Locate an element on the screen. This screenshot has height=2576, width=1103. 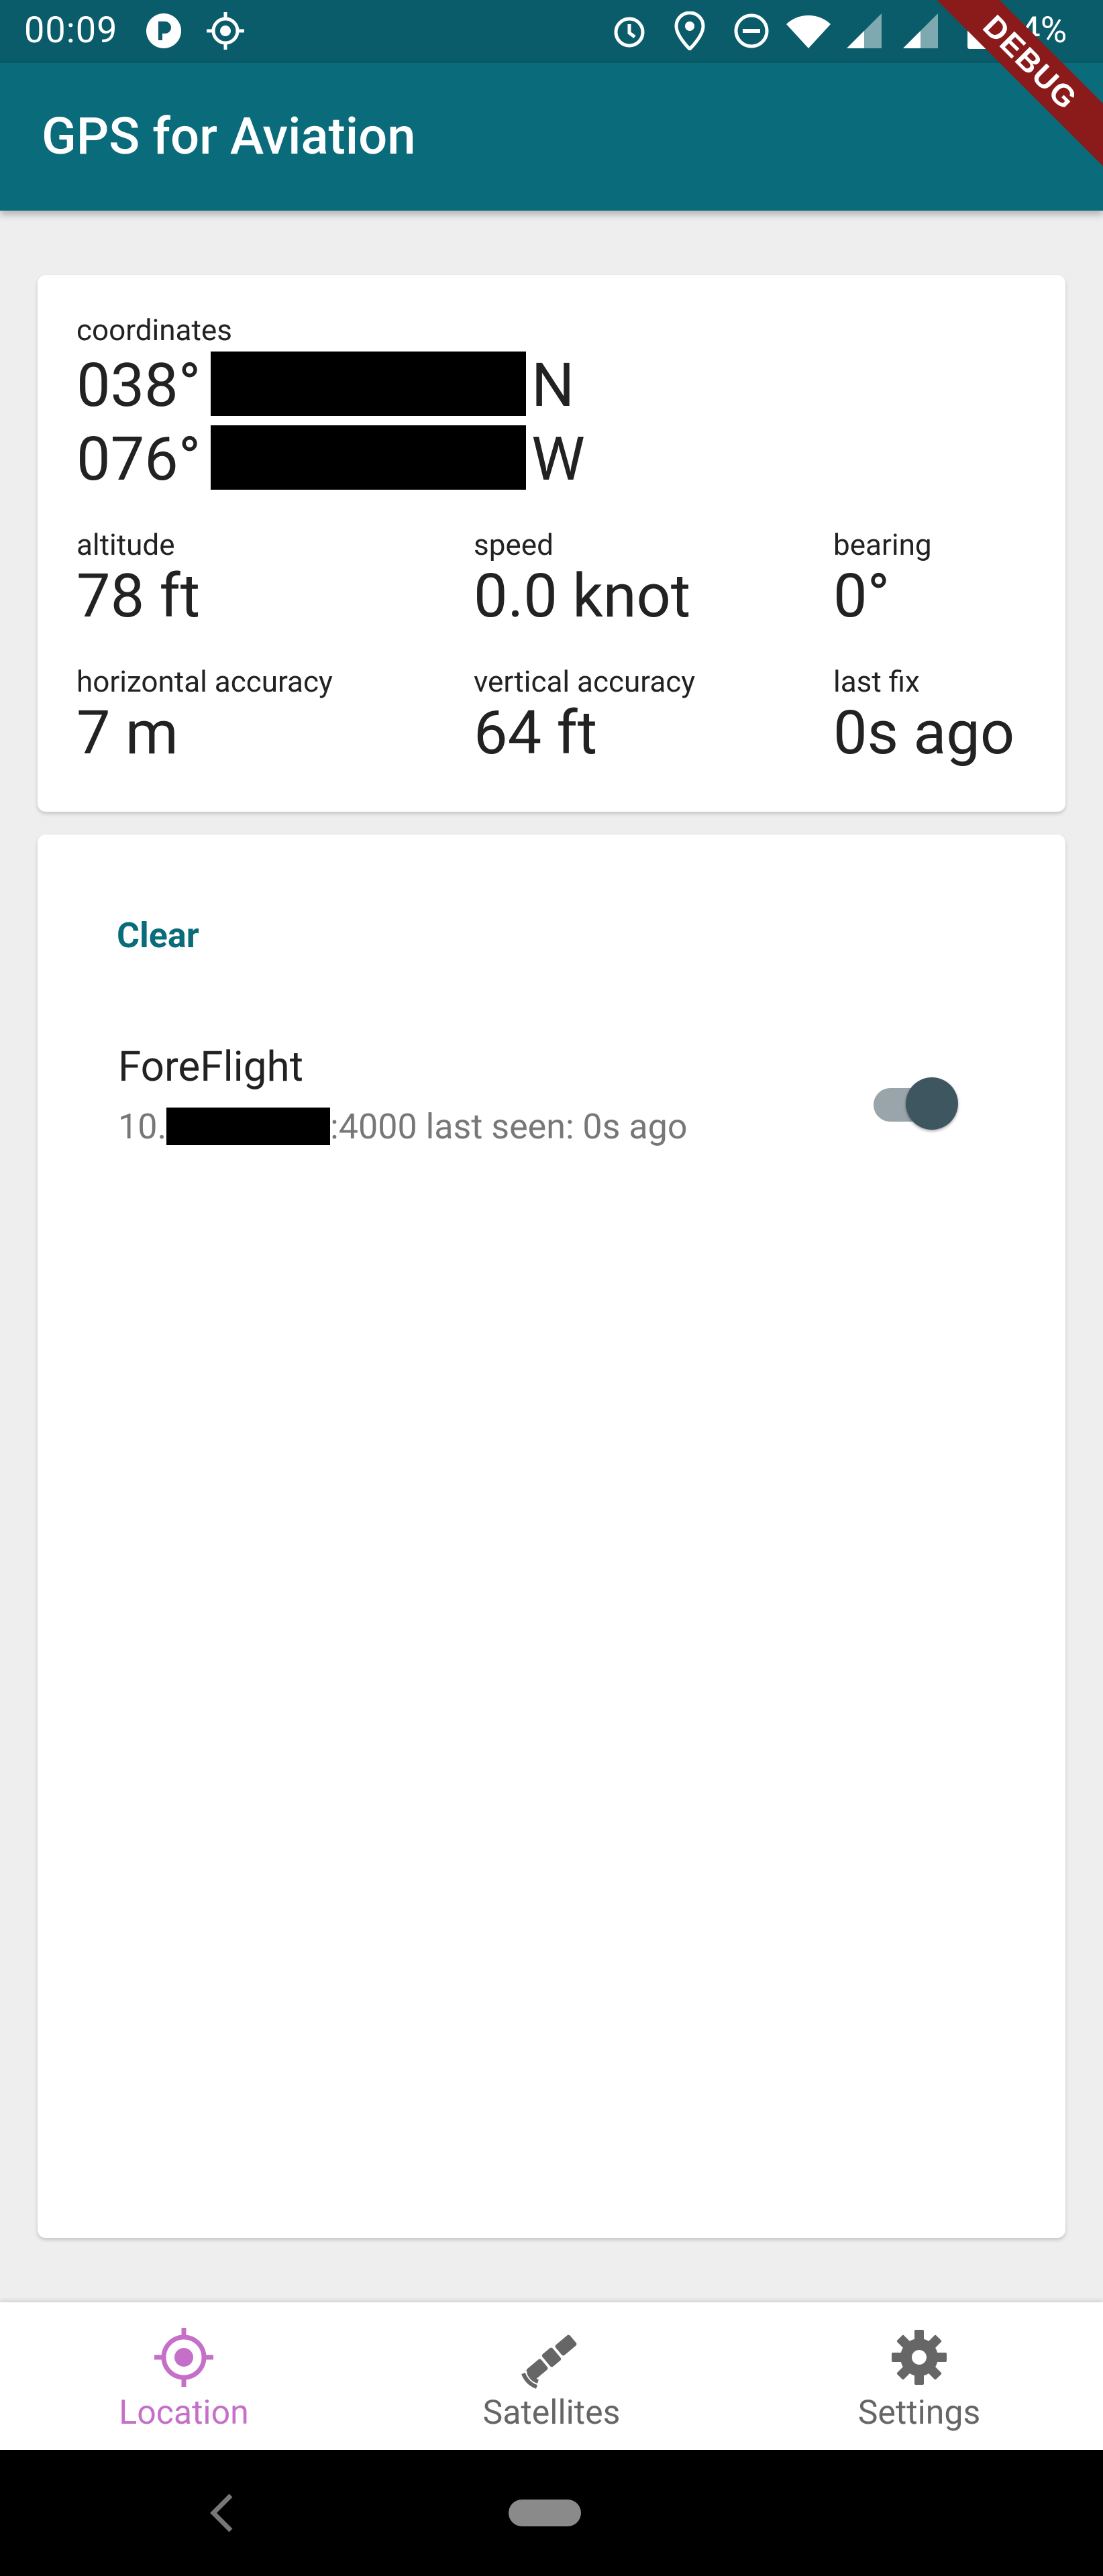
bearing-value: 0° is located at coordinates (861, 596).